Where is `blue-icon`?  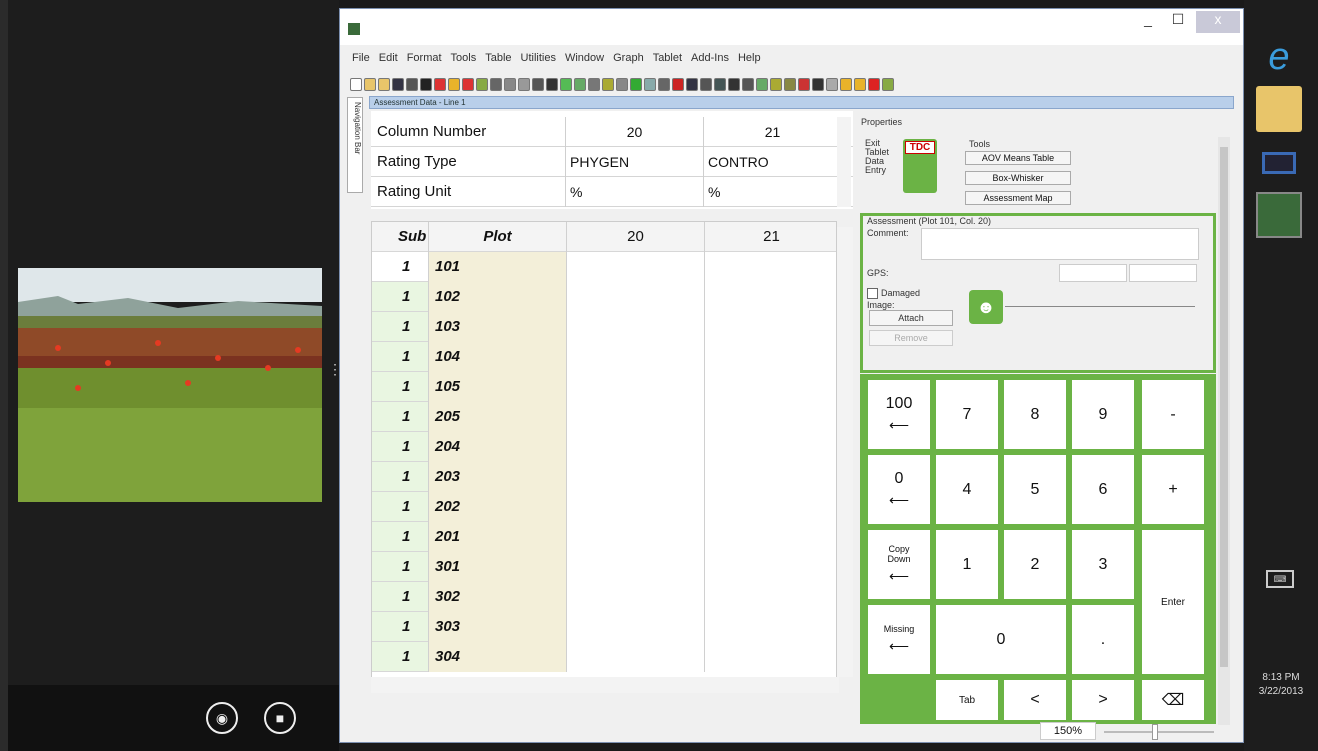
blue-icon is located at coordinates (706, 84).